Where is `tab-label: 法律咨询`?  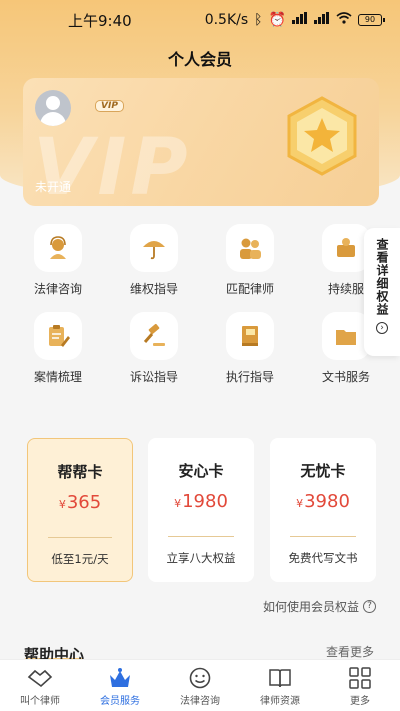
tab-label: 法律咨询 is located at coordinates (200, 701).